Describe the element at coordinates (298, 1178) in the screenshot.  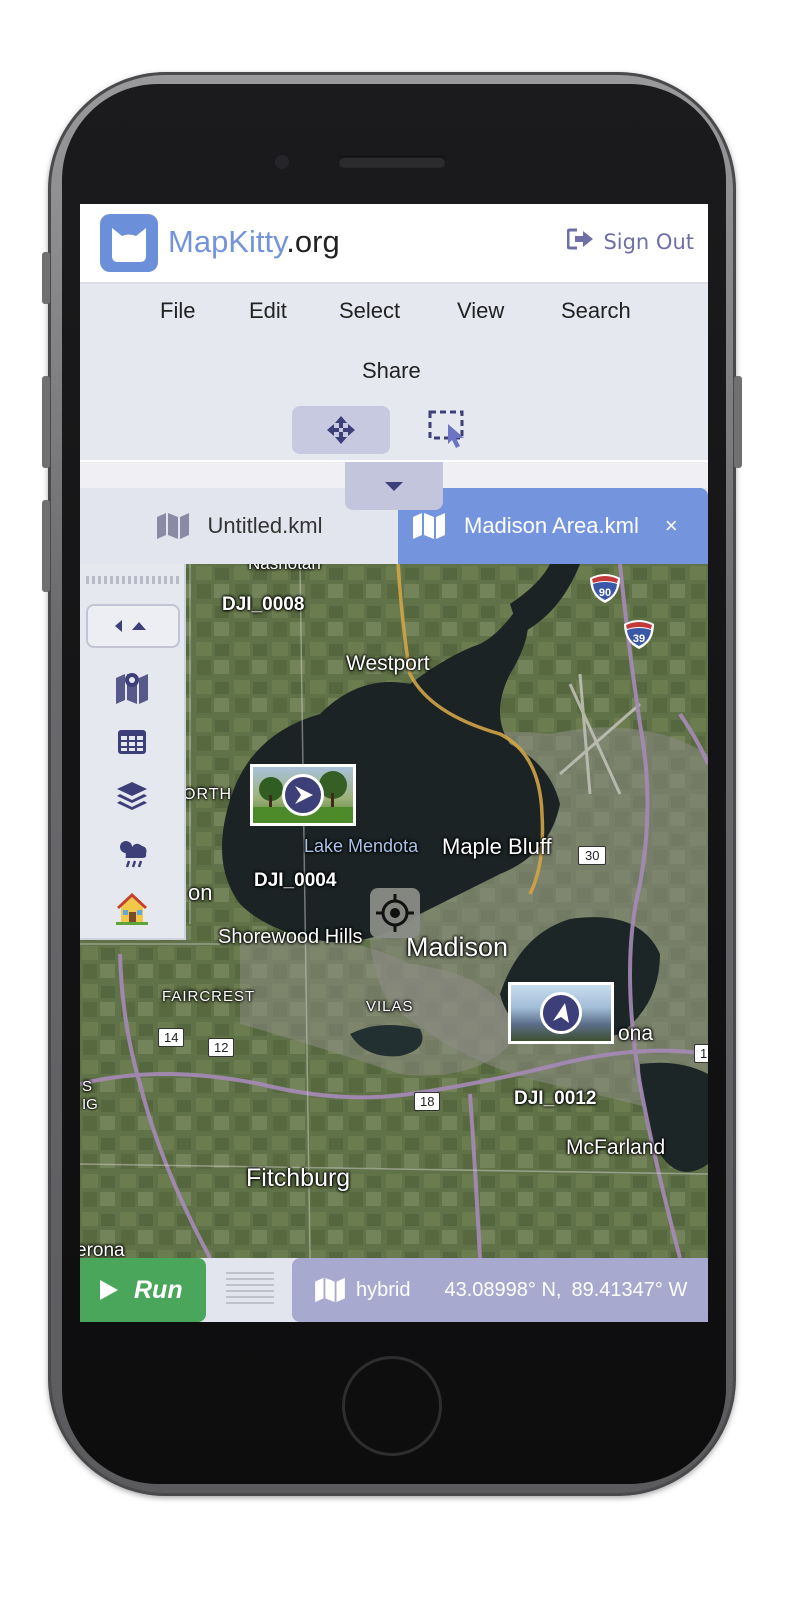
I see `place-label-fitchburg: Fitchburg` at that location.